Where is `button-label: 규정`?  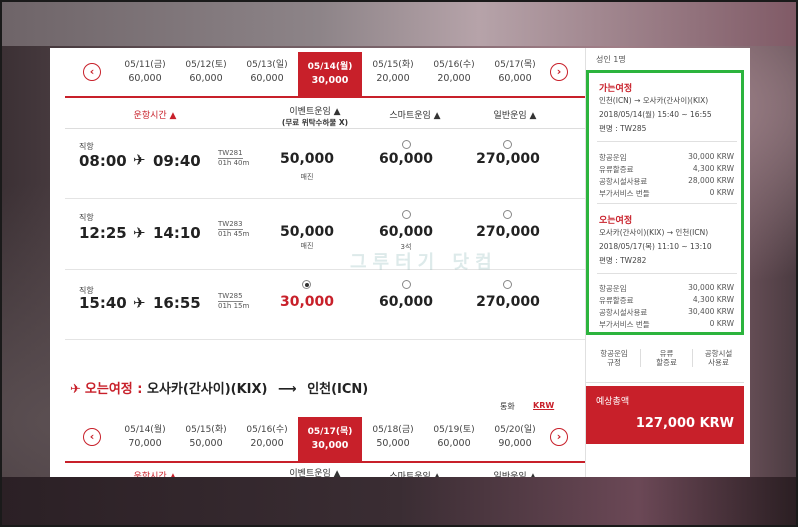 button-label: 규정 is located at coordinates (614, 362).